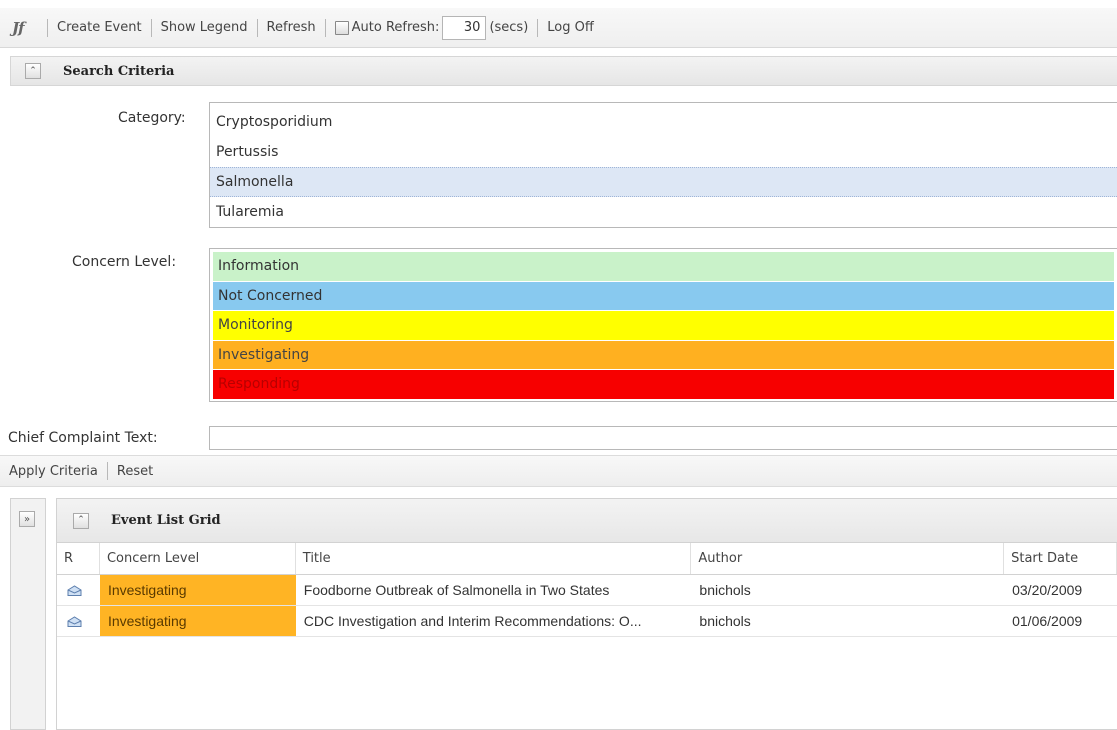  What do you see at coordinates (1060, 558) in the screenshot?
I see `column-header-start-date: Start Date` at bounding box center [1060, 558].